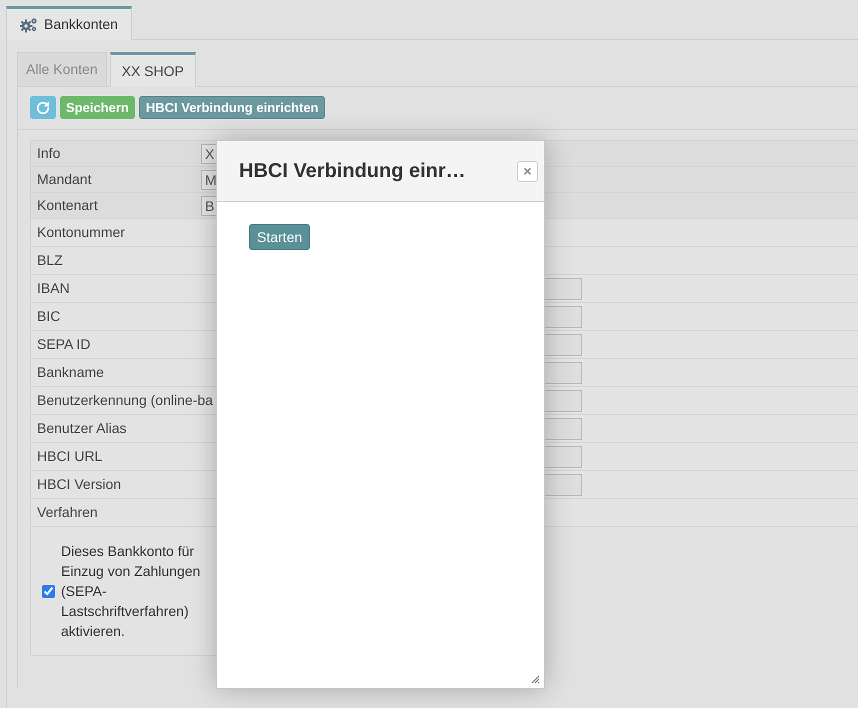  Describe the element at coordinates (70, 456) in the screenshot. I see `field-label: HBCI URL` at that location.